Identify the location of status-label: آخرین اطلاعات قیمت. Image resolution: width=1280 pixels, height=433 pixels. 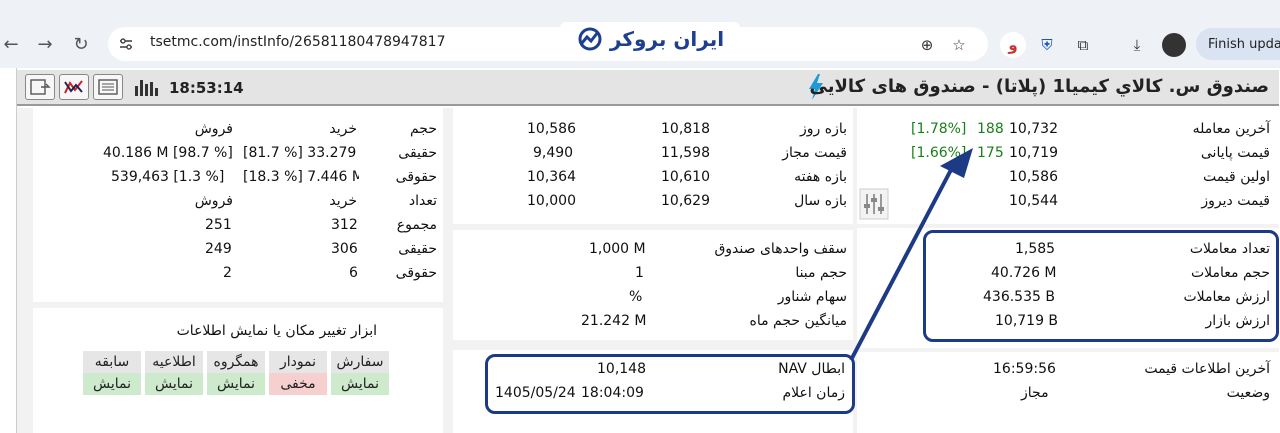
(1207, 369).